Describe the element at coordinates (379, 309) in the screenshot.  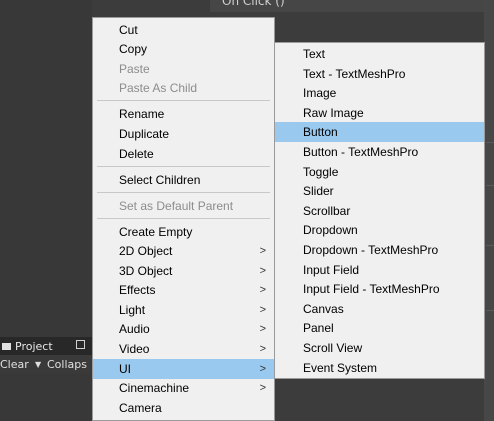
I see `submenu-item-canvas: Canvas` at that location.